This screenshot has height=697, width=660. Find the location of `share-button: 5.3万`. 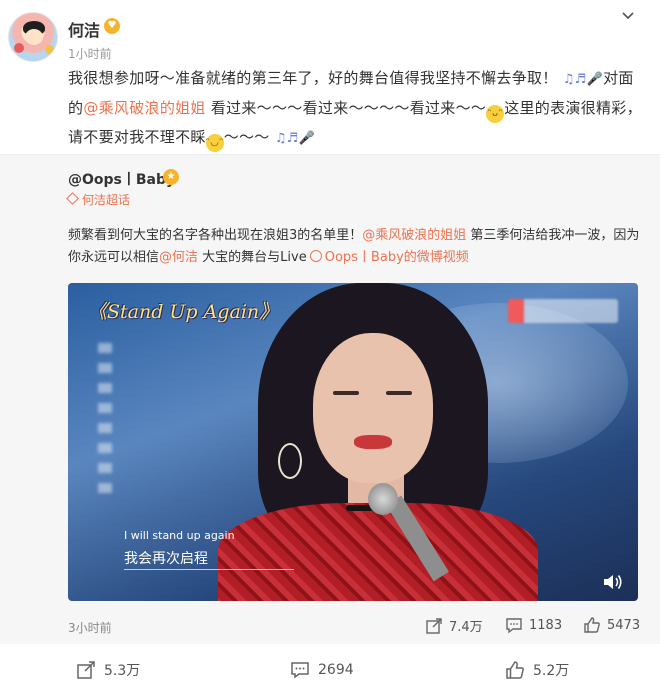

share-button: 5.3万 is located at coordinates (108, 670).